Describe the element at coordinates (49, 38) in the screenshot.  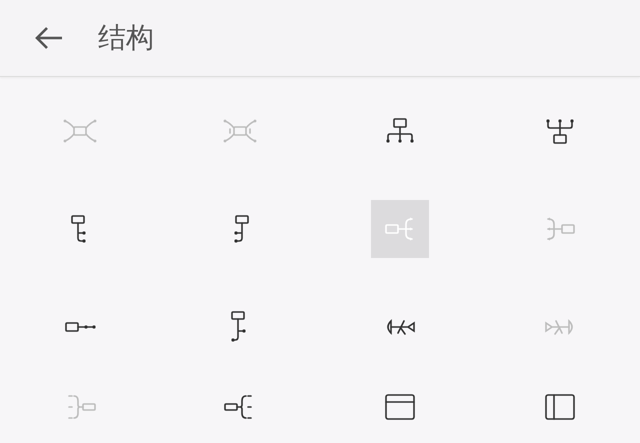
I see `back-arrow-icon` at that location.